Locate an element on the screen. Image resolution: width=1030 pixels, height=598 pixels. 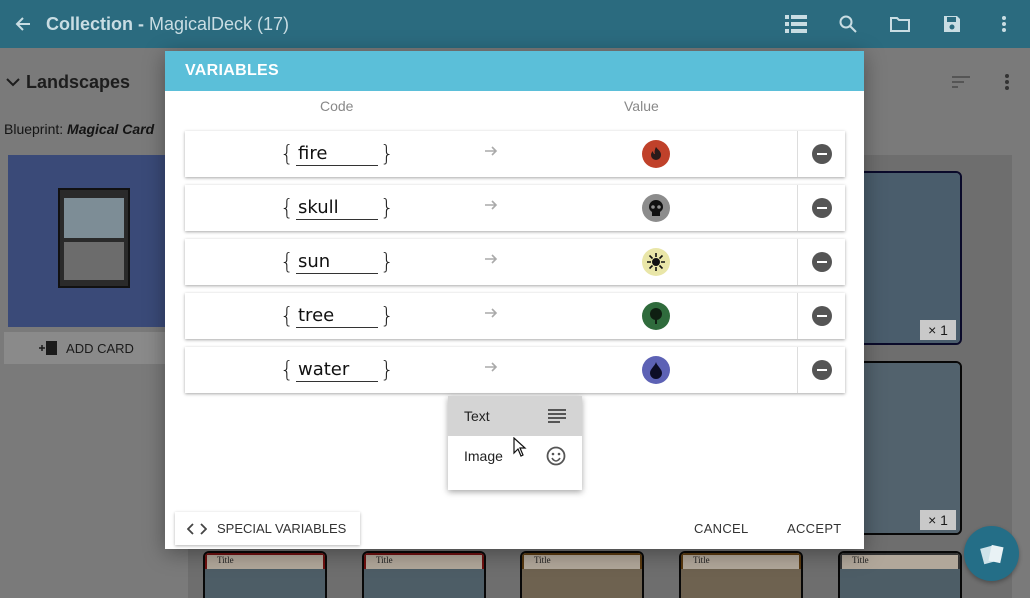
menu-item-label: Text is located at coordinates (477, 416).